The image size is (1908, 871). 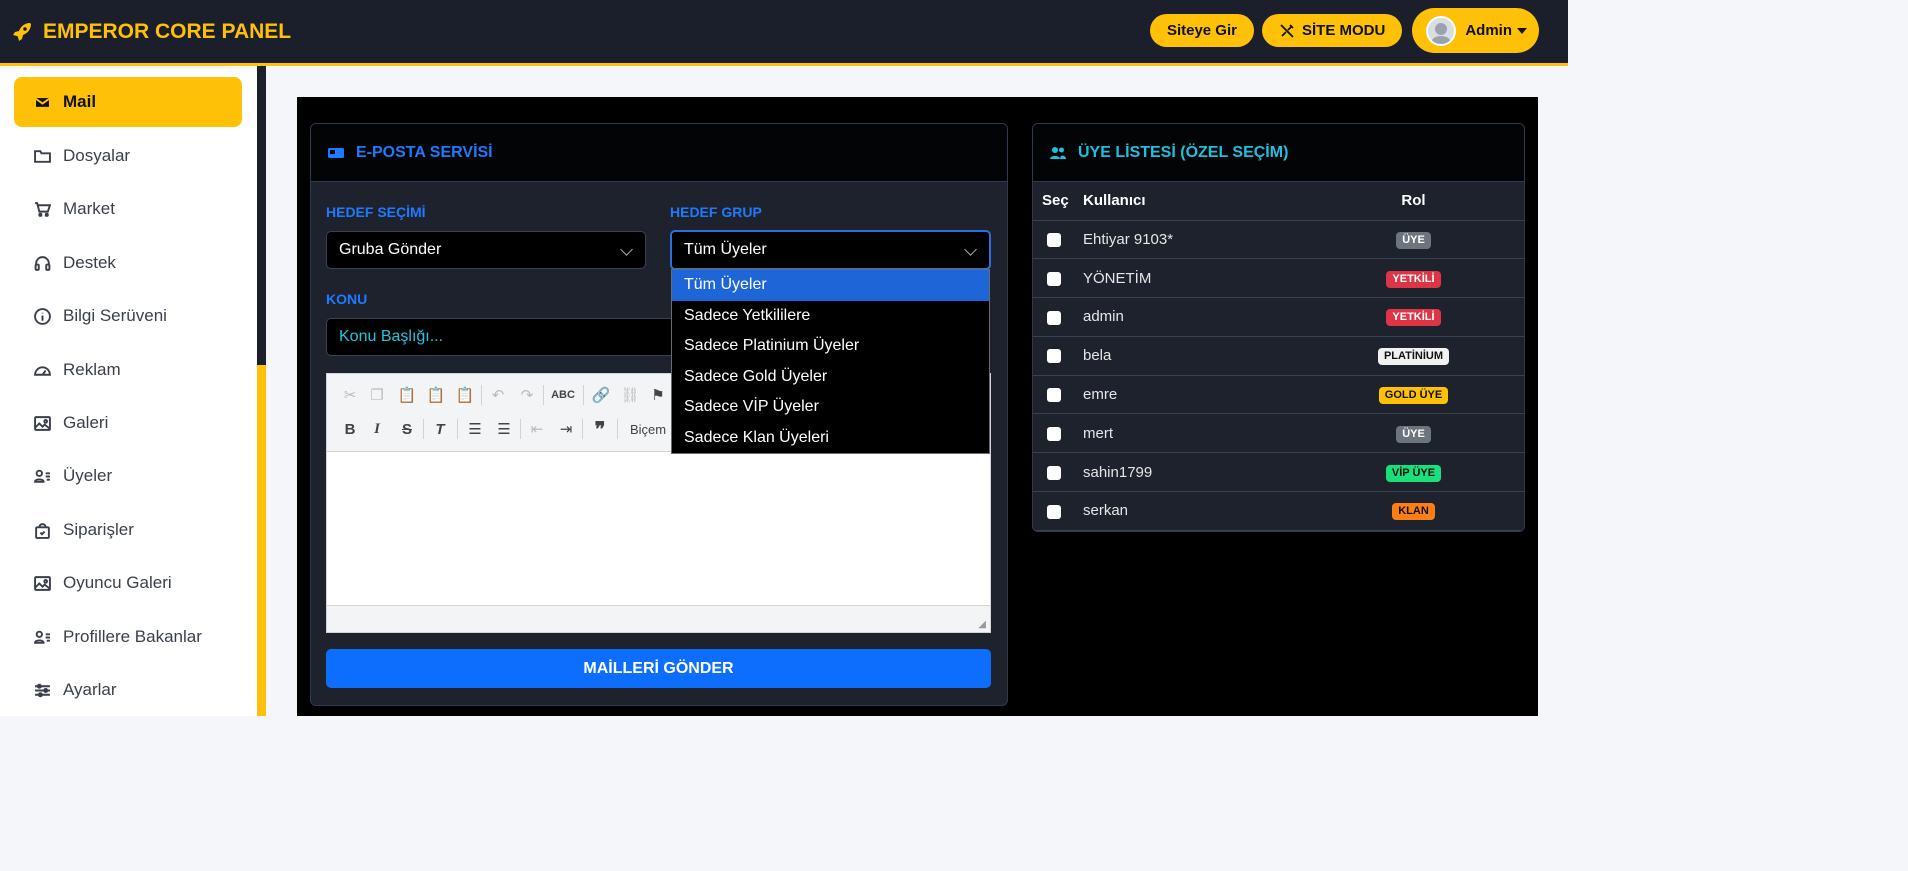 I want to click on sidebar-item-mail: Mail, so click(x=128, y=102).